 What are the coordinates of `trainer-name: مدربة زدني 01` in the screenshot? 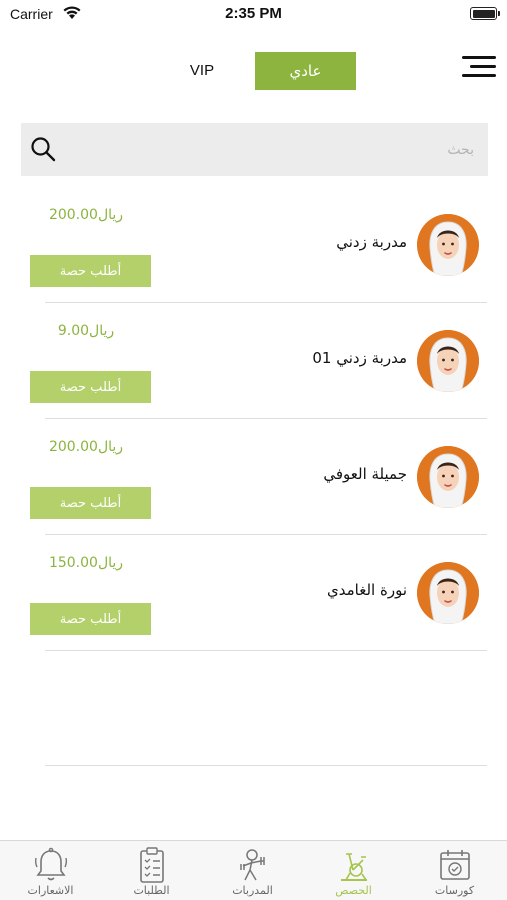 It's located at (359, 358).